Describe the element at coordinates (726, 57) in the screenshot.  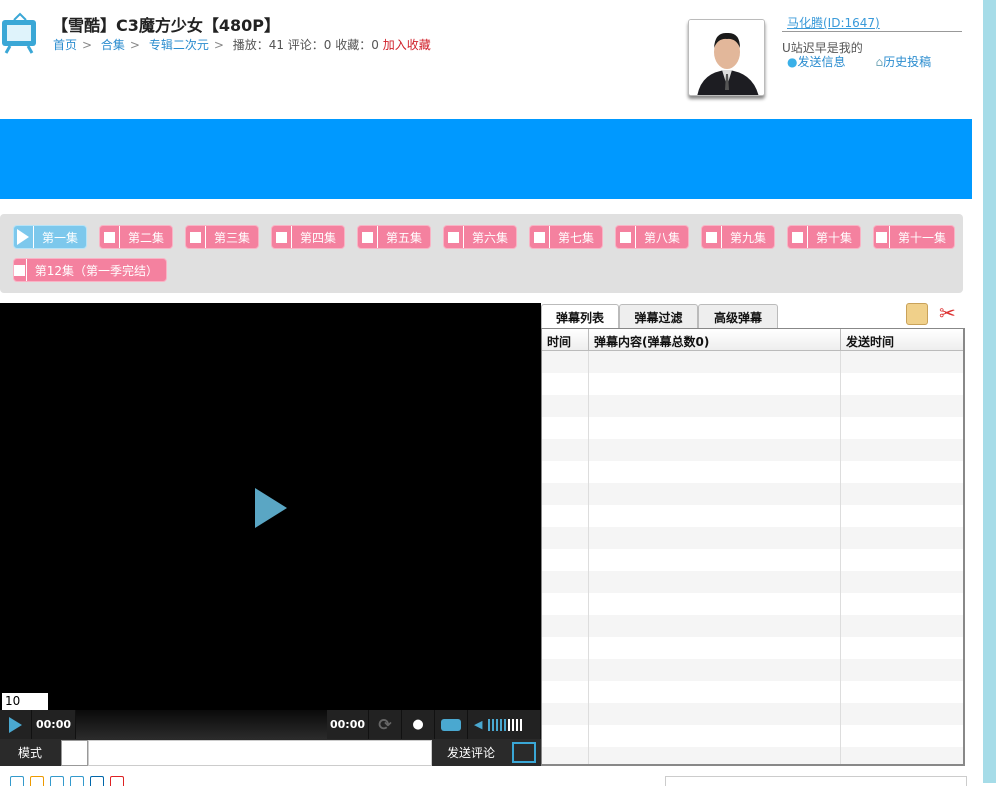
I see `user-avatar` at that location.